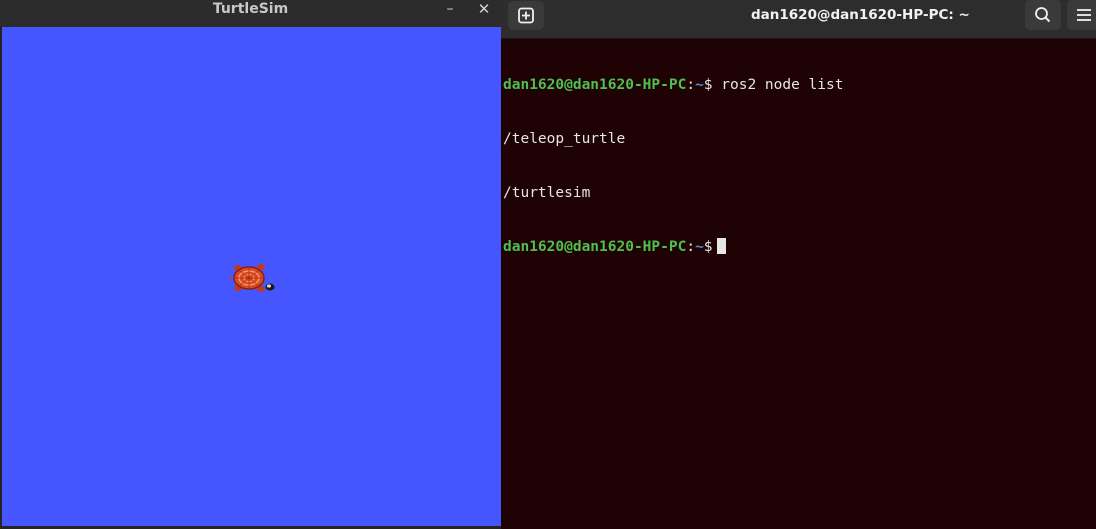  What do you see at coordinates (778, 85) in the screenshot?
I see `command-text: ros2 node list` at bounding box center [778, 85].